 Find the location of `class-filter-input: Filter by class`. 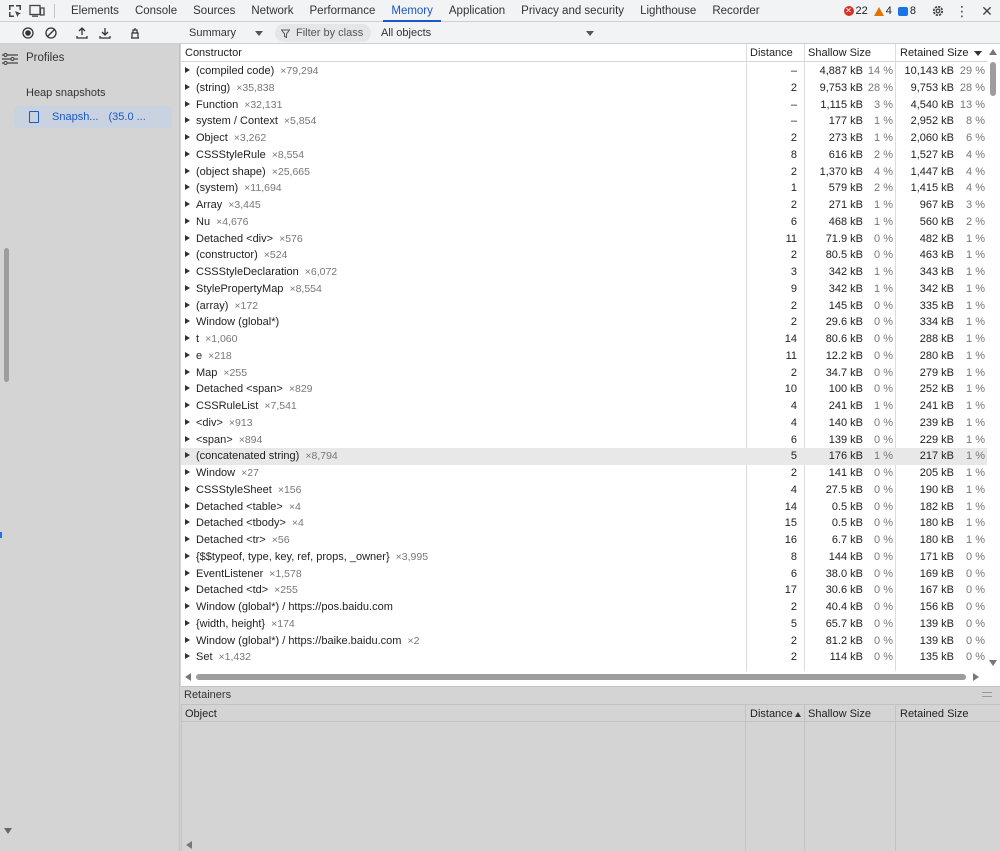

class-filter-input: Filter by class is located at coordinates (323, 33).